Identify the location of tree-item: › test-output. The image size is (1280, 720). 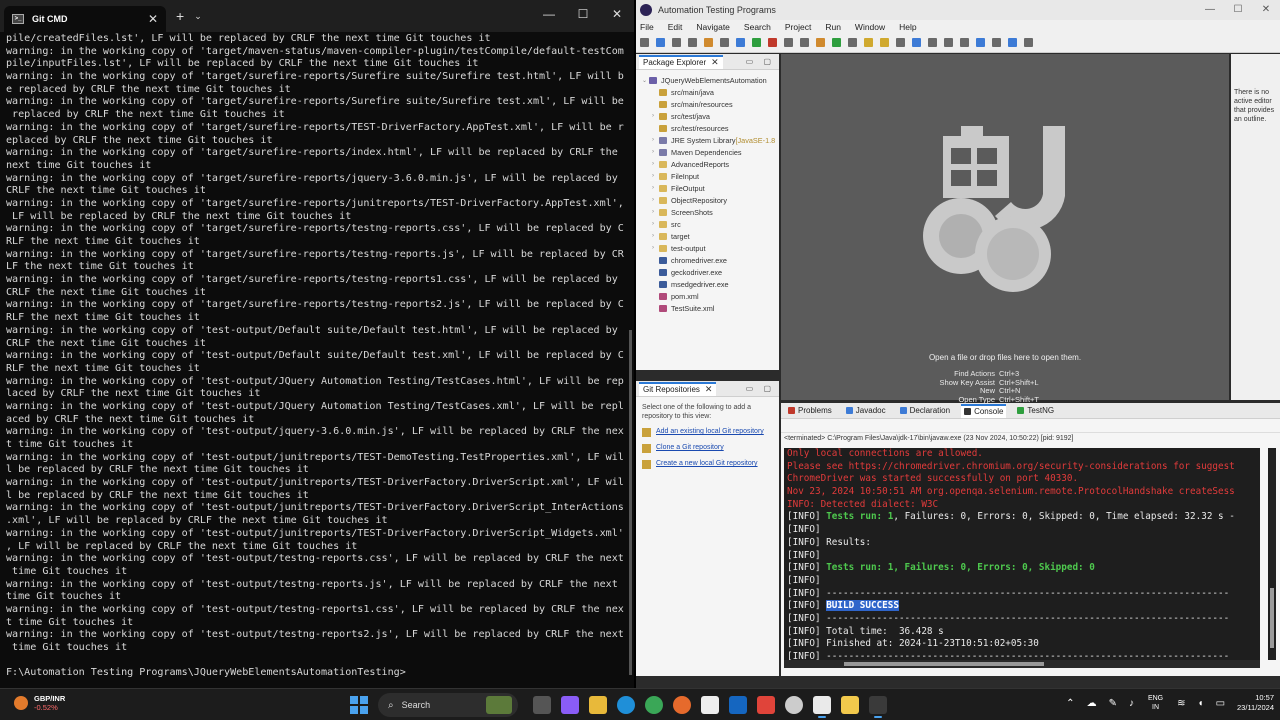
(710, 248).